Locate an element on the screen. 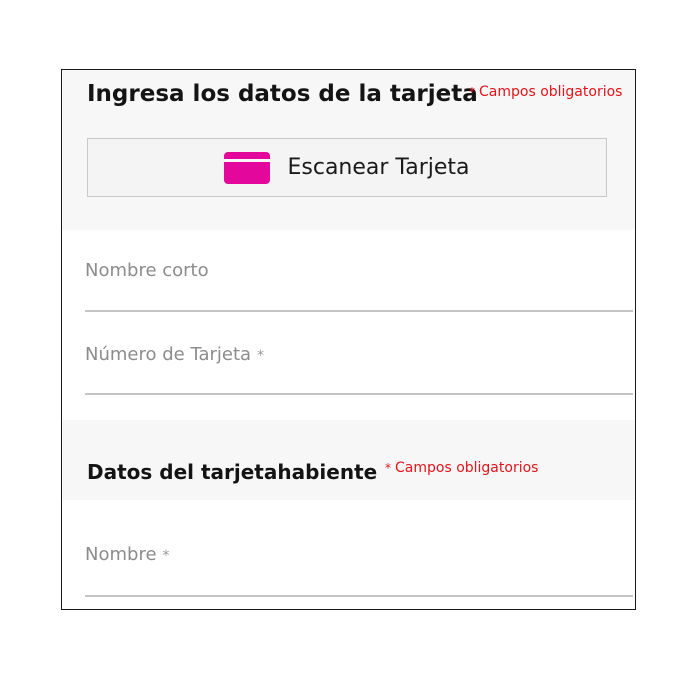 The image size is (700, 674). card-number-required-mark: * is located at coordinates (261, 356).